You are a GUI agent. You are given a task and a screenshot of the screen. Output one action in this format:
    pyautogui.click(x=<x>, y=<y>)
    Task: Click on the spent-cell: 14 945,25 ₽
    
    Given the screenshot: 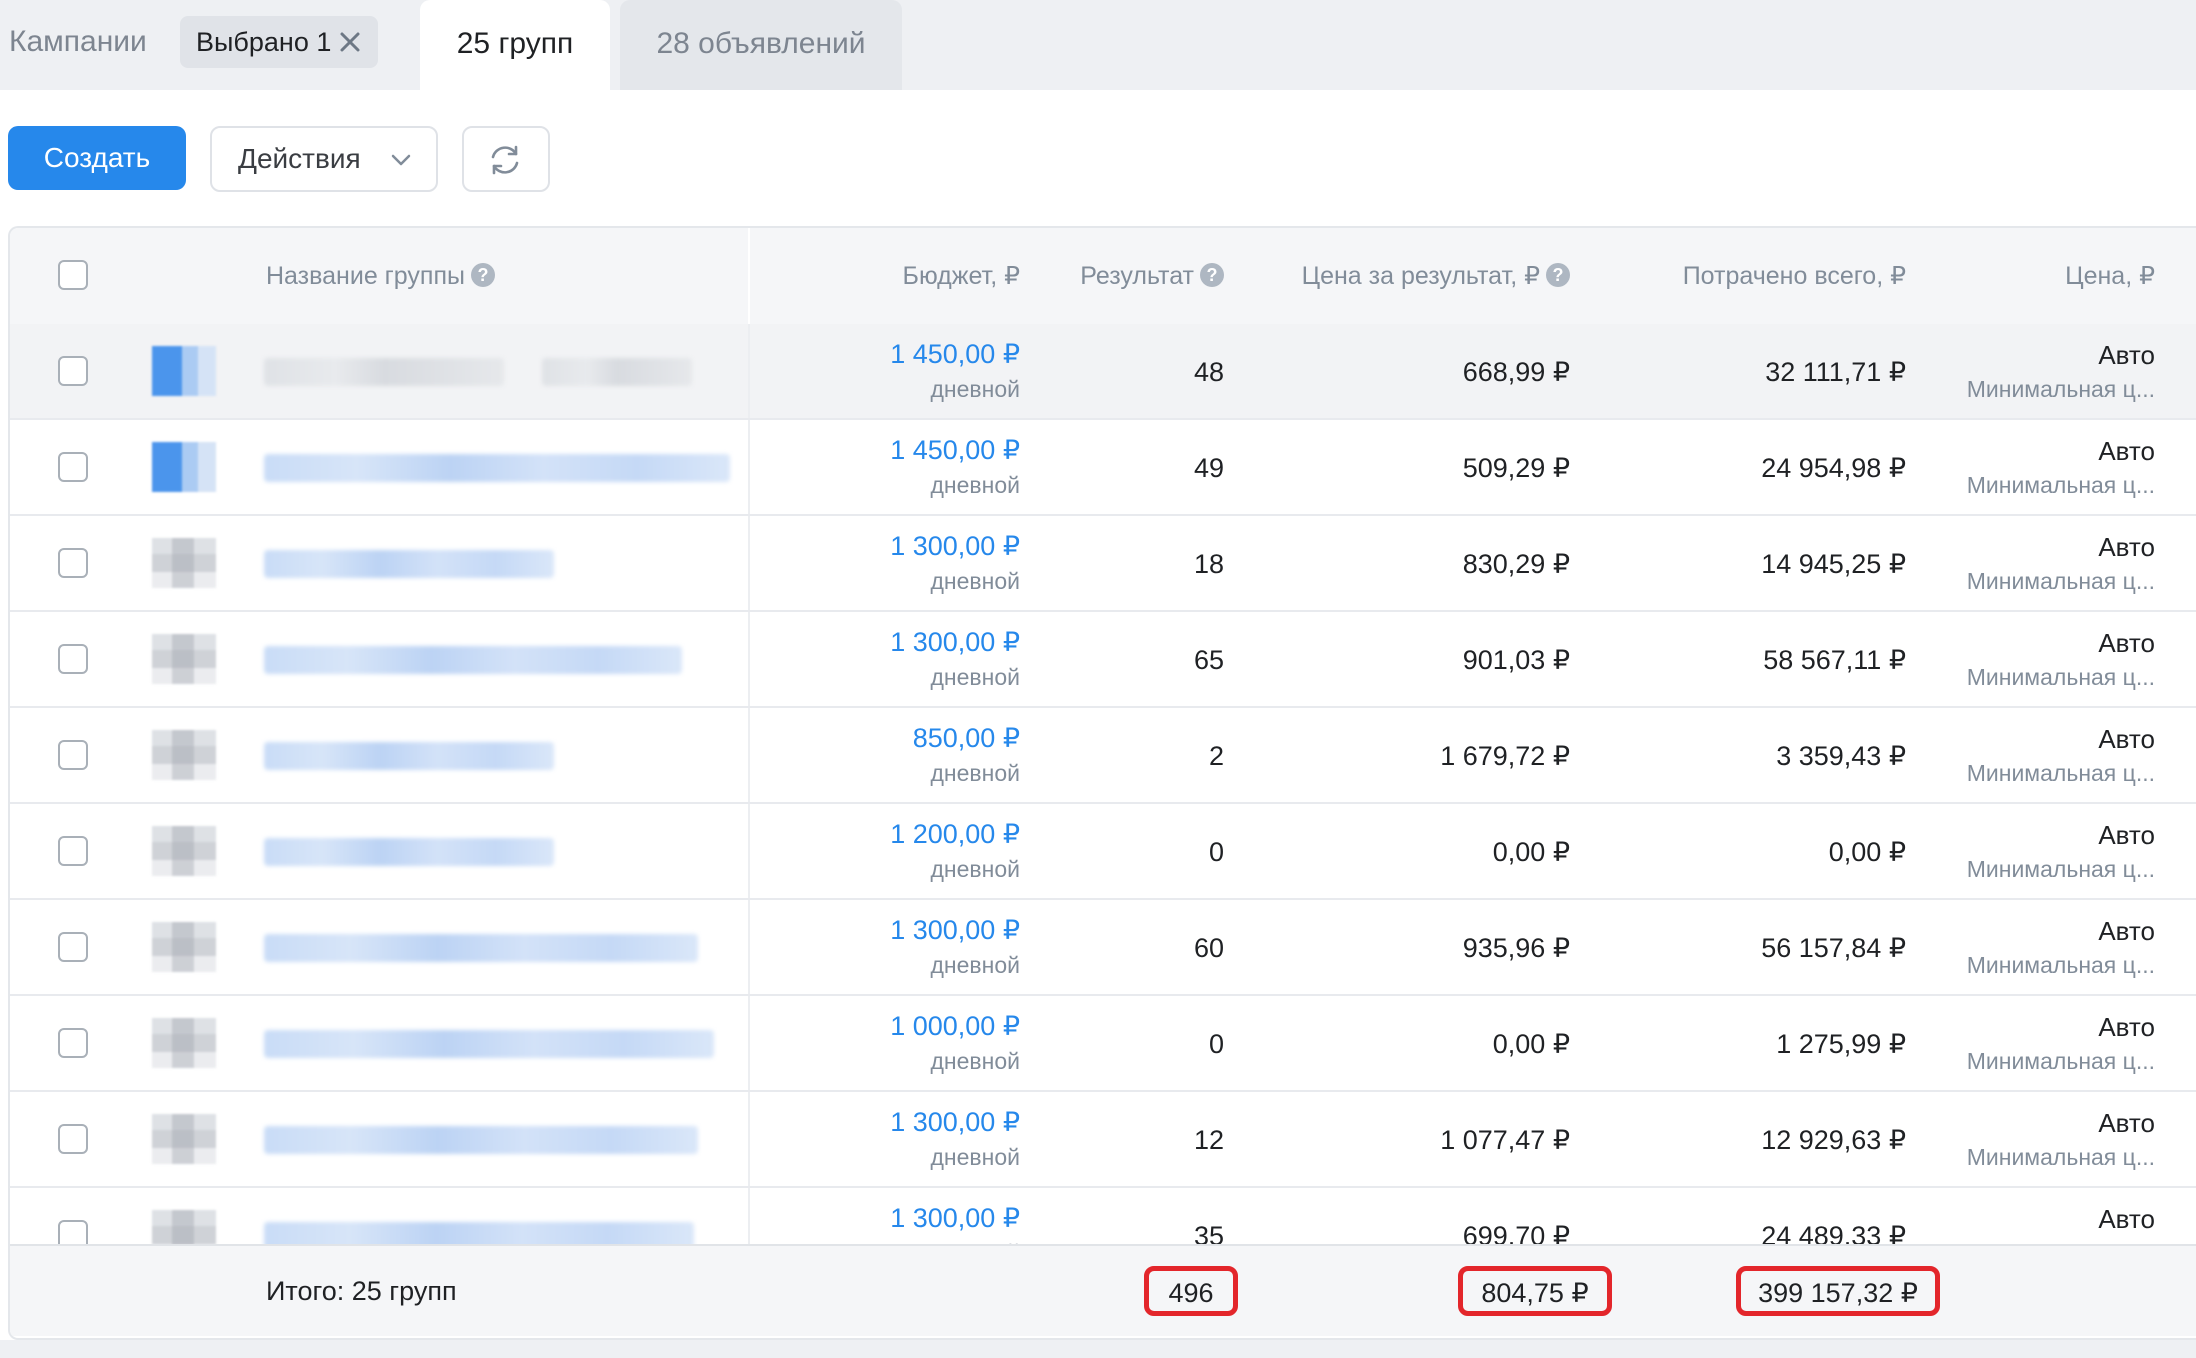 What is the action you would take?
    pyautogui.click(x=1833, y=564)
    